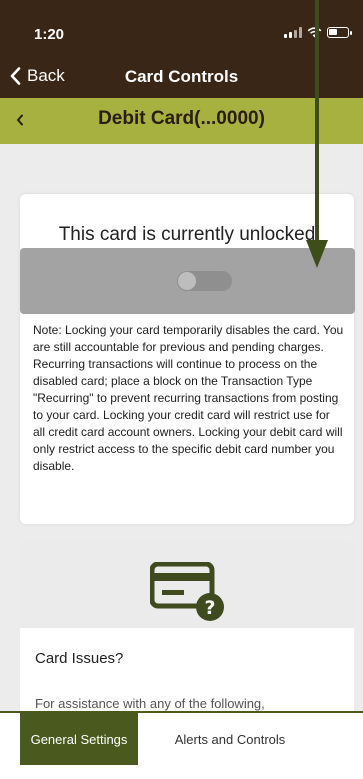 The width and height of the screenshot is (363, 779). Describe the element at coordinates (187, 234) in the screenshot. I see `lock-status-heading: This card is currently unlocked` at that location.